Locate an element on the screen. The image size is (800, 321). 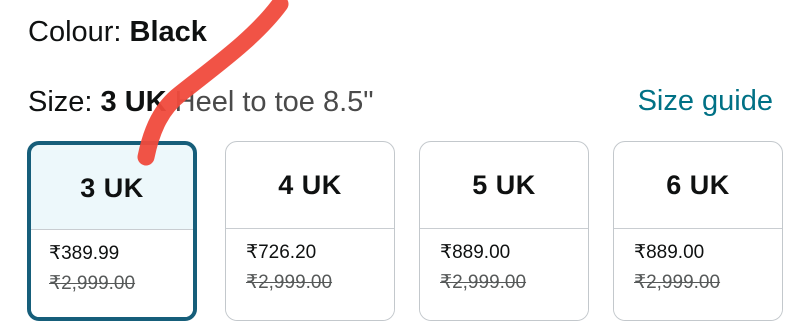
tile-size-label: 4 UK is located at coordinates (310, 184).